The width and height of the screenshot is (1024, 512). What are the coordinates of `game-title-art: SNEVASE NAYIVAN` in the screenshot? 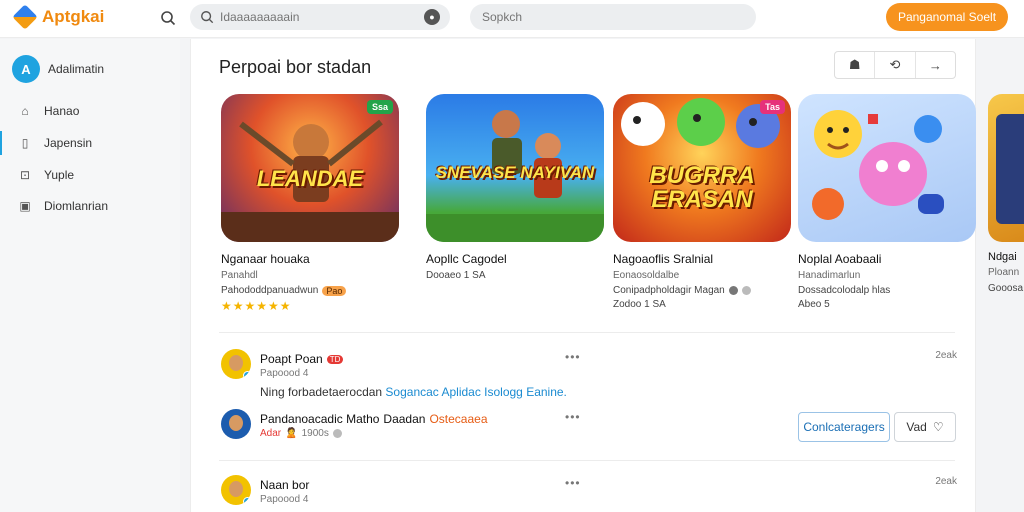 It's located at (515, 172).